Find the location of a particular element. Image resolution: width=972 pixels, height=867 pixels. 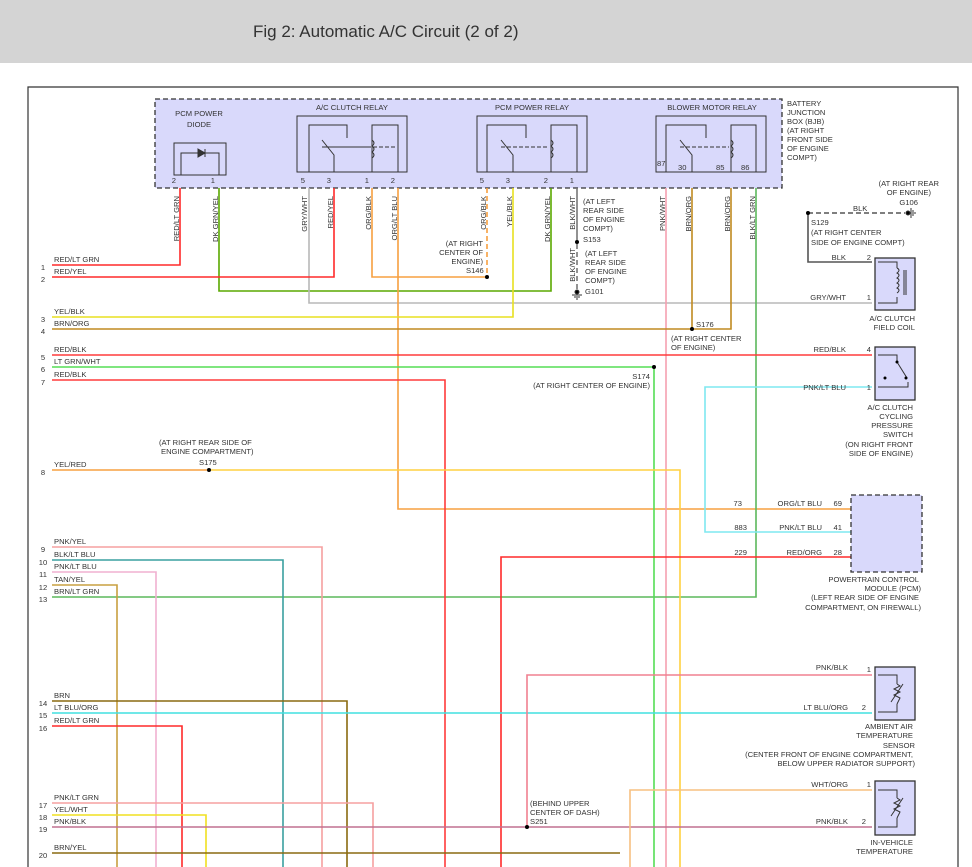

svg-text: PRESSURE is located at coordinates (892, 425).